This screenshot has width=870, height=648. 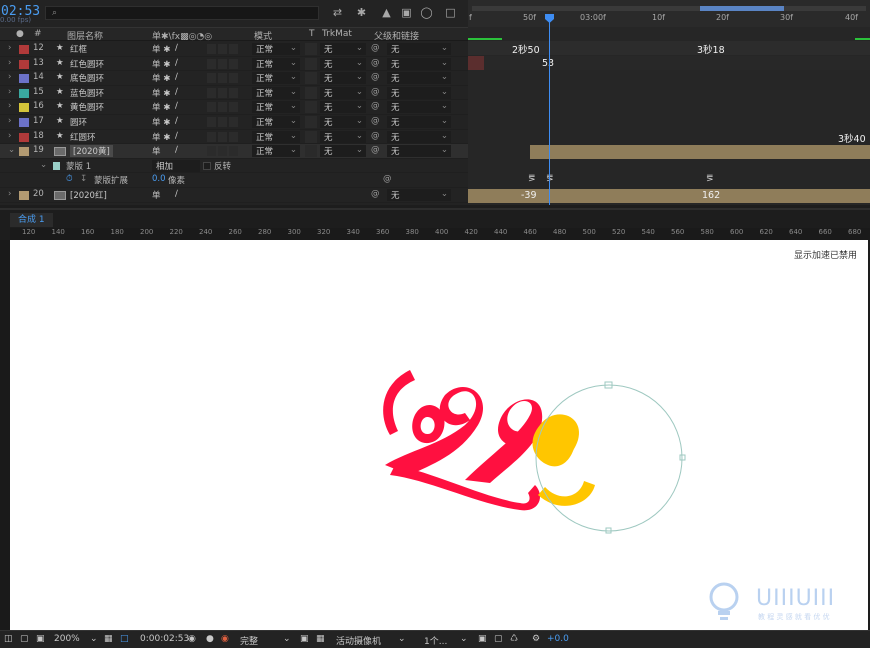 What do you see at coordinates (78, 166) in the screenshot?
I see `mask-name: 蒙版 1` at bounding box center [78, 166].